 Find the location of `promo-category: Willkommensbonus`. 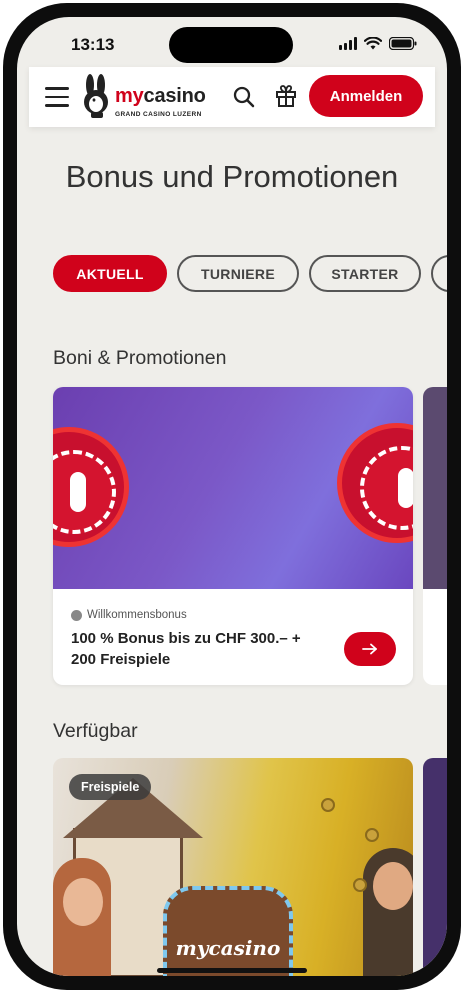

promo-category: Willkommensbonus is located at coordinates (129, 615).